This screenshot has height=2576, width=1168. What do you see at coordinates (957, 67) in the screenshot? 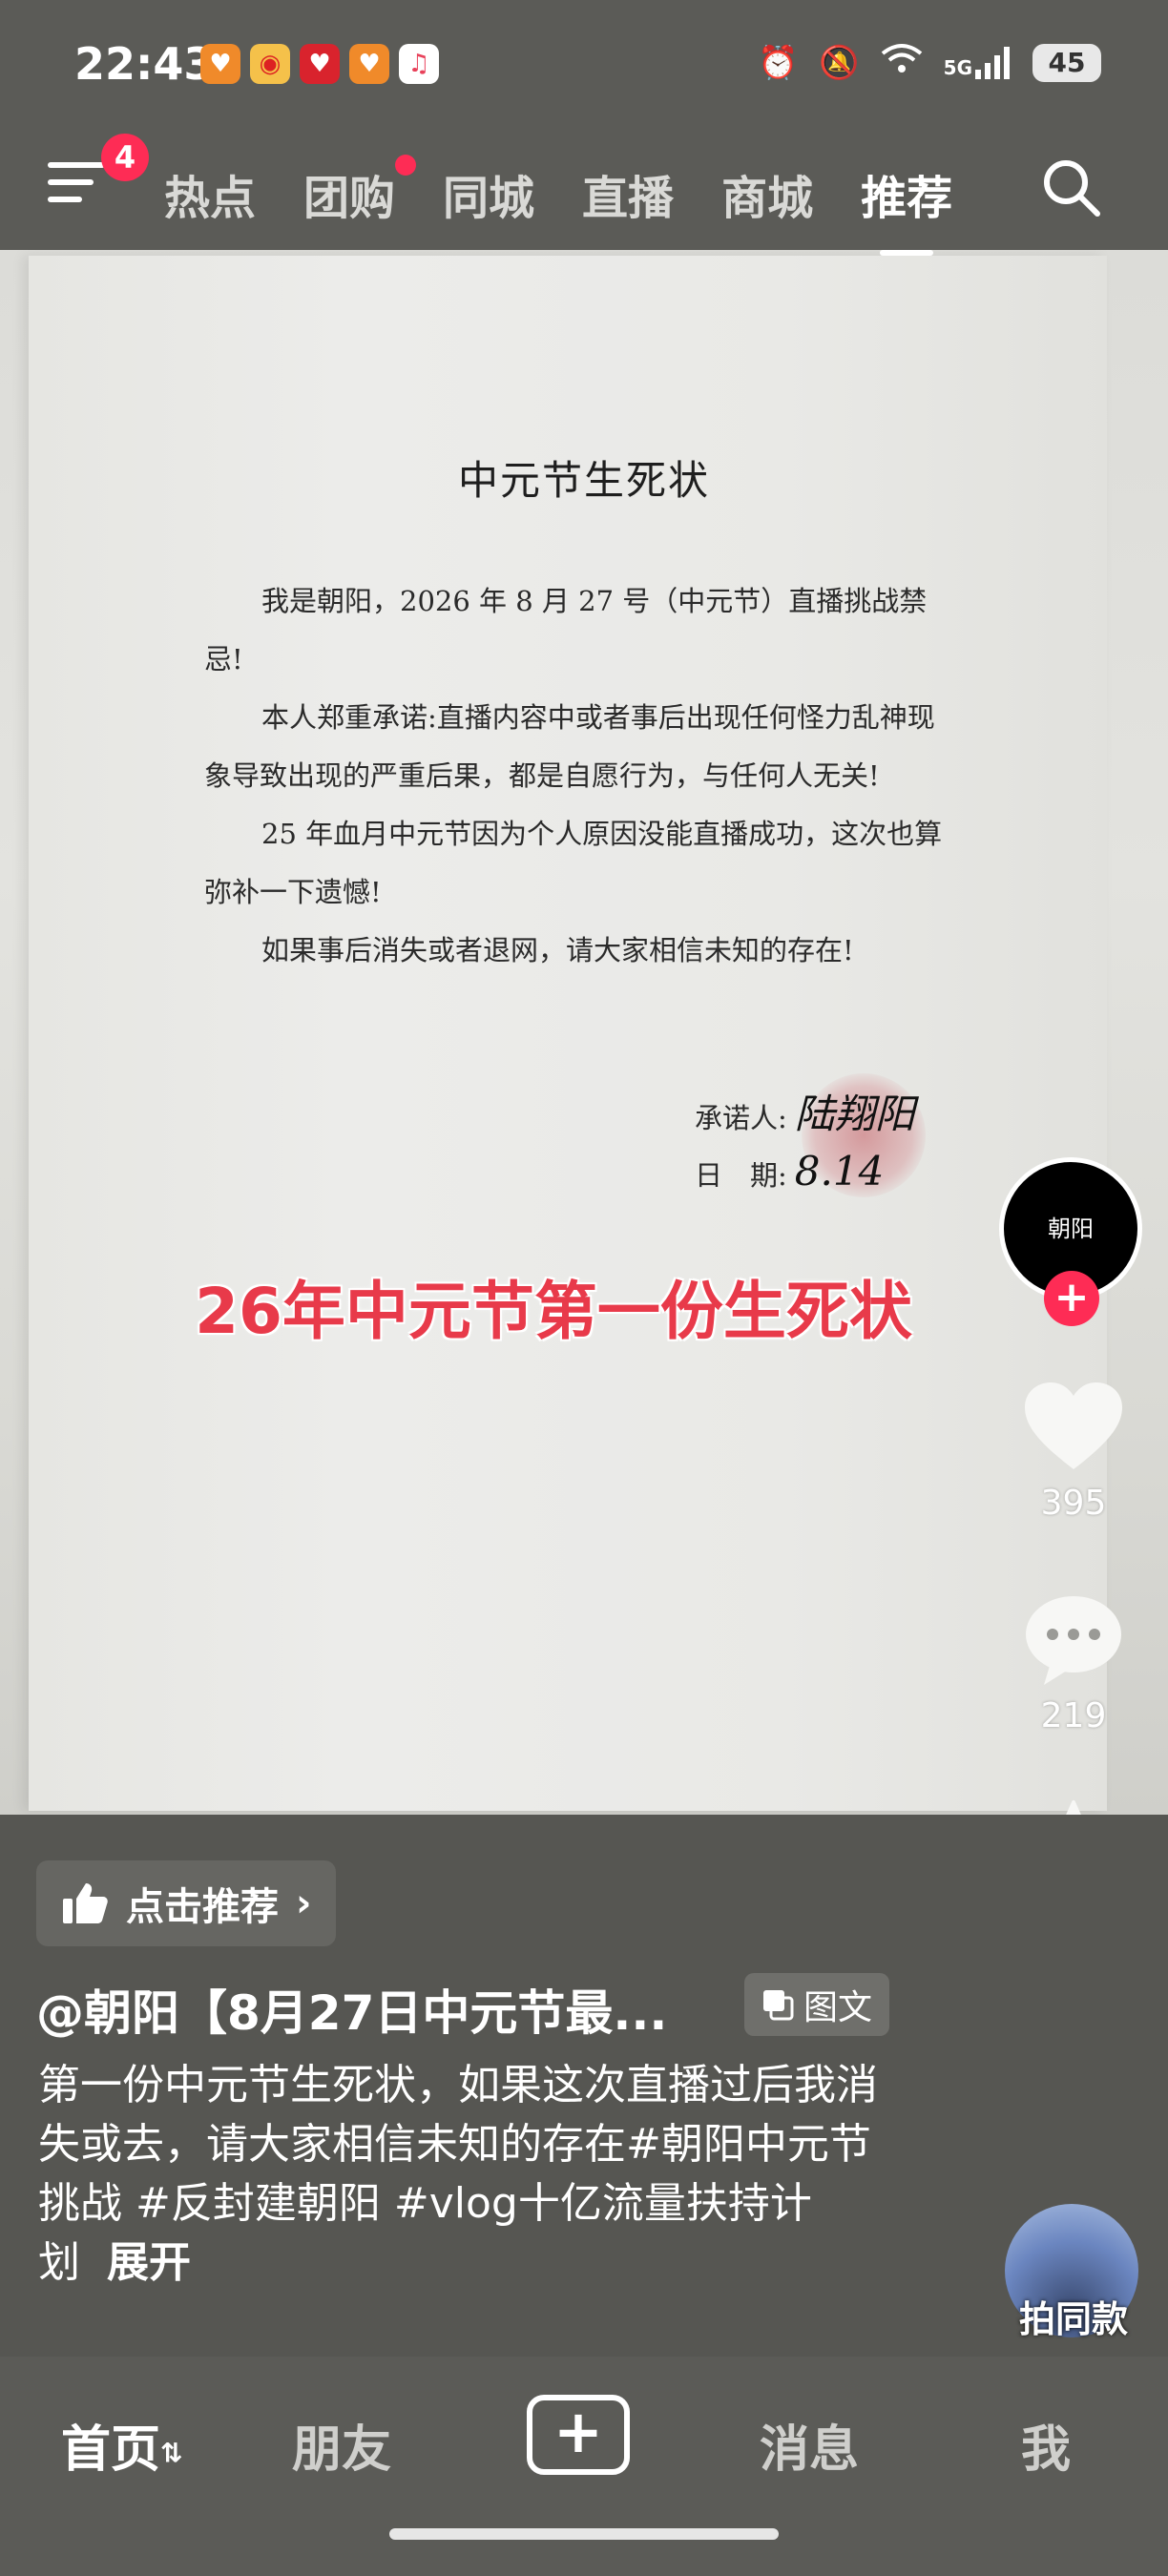
I see `network-type: 5G` at bounding box center [957, 67].